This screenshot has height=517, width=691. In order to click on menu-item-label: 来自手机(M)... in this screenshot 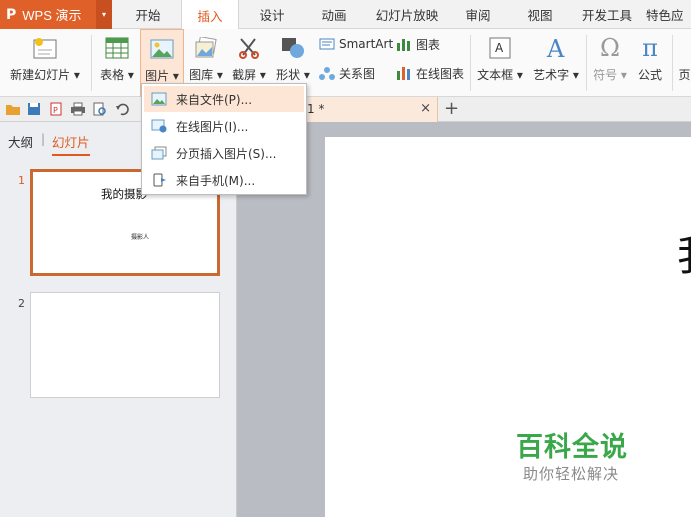, I will do `click(216, 180)`.